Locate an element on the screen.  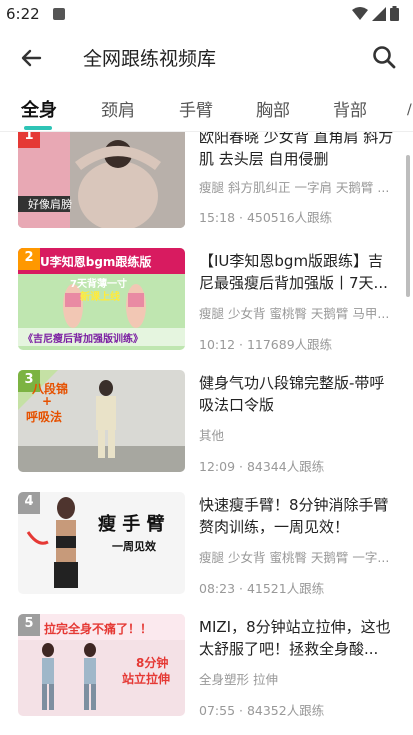
thumbnail-caption: 拉完全身不痛了！！ is located at coordinates (98, 629).